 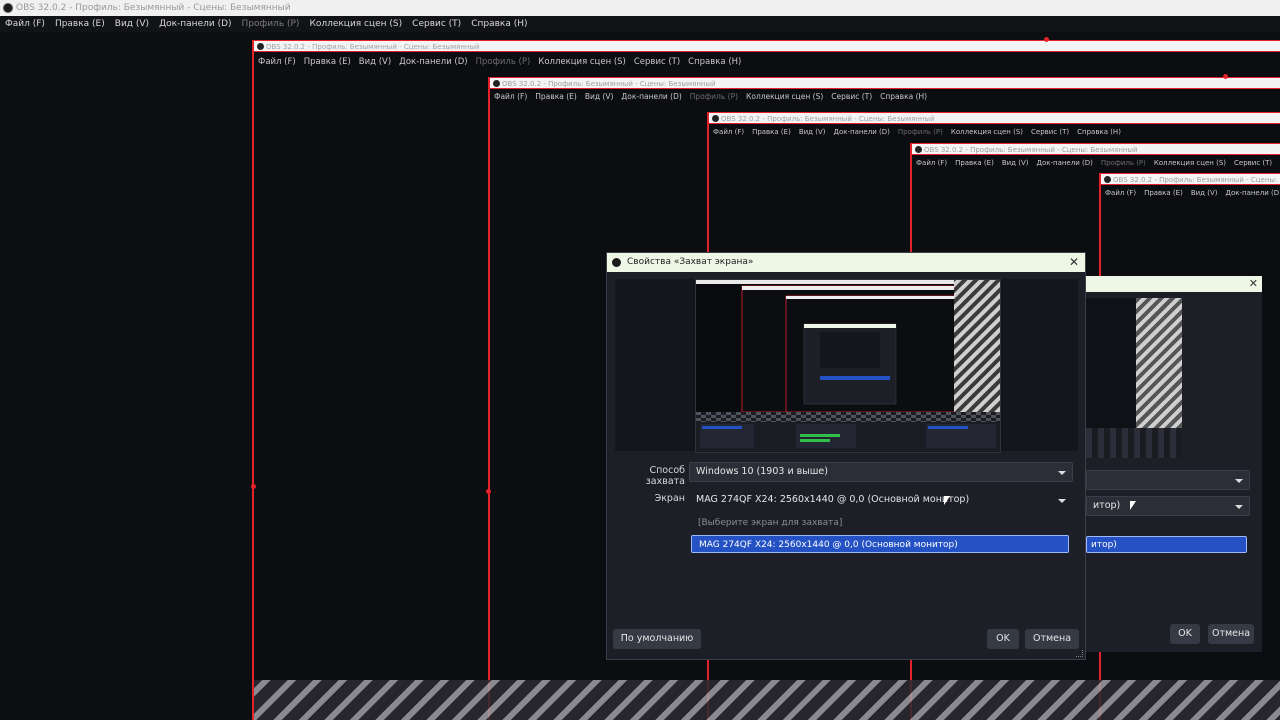 I want to click on menu-docks: Док-панели (D), so click(x=195, y=24).